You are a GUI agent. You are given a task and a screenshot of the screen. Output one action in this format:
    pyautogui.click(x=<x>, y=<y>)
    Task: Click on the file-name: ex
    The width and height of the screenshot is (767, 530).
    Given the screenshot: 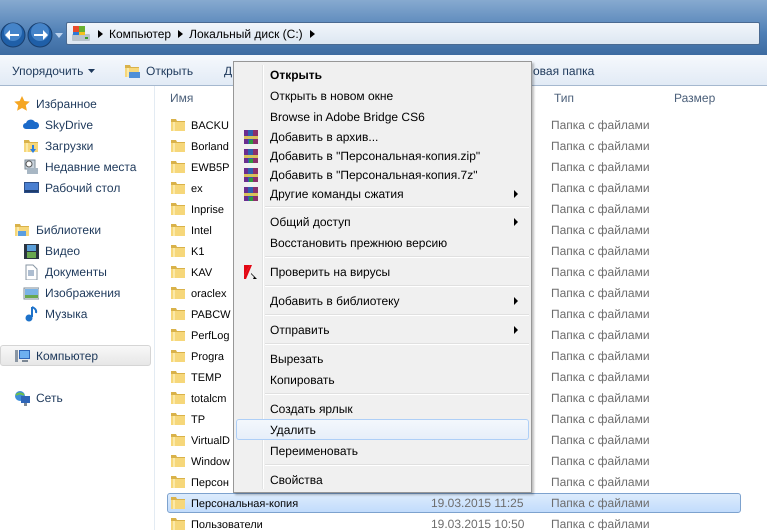 What is the action you would take?
    pyautogui.click(x=197, y=189)
    